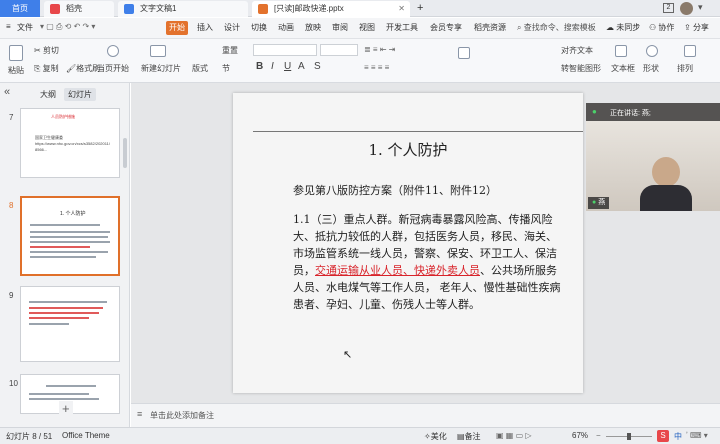  I want to click on sogou-ime-icon: S, so click(663, 436).